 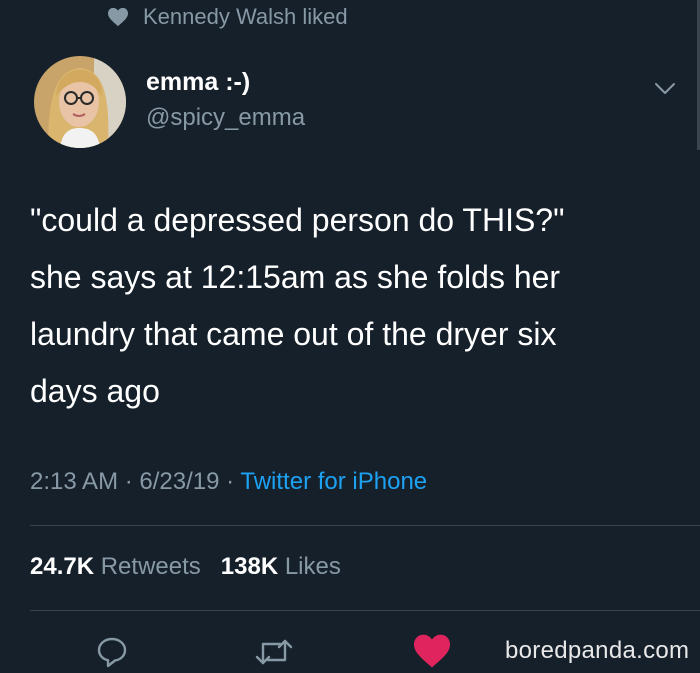 What do you see at coordinates (118, 17) in the screenshot?
I see `heart-icon` at bounding box center [118, 17].